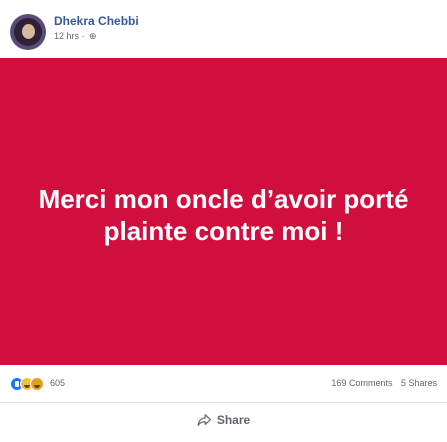 The image size is (447, 442). I want to click on avatar-face, so click(28, 31).